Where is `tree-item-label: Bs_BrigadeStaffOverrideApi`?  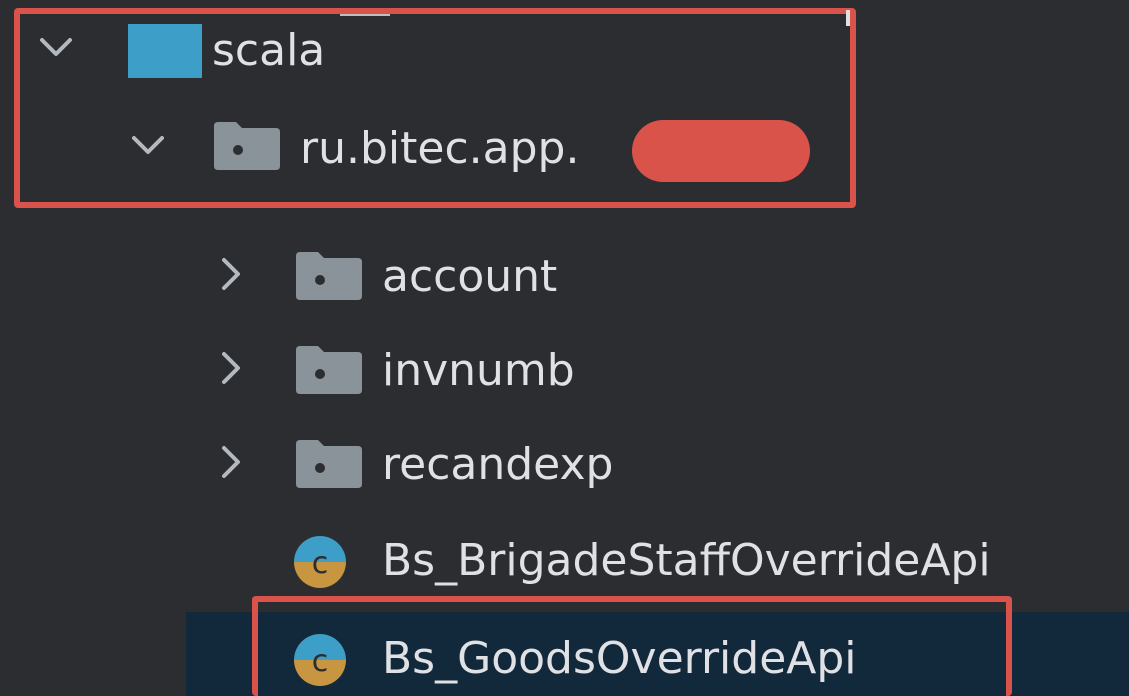 tree-item-label: Bs_BrigadeStaffOverrideApi is located at coordinates (686, 560).